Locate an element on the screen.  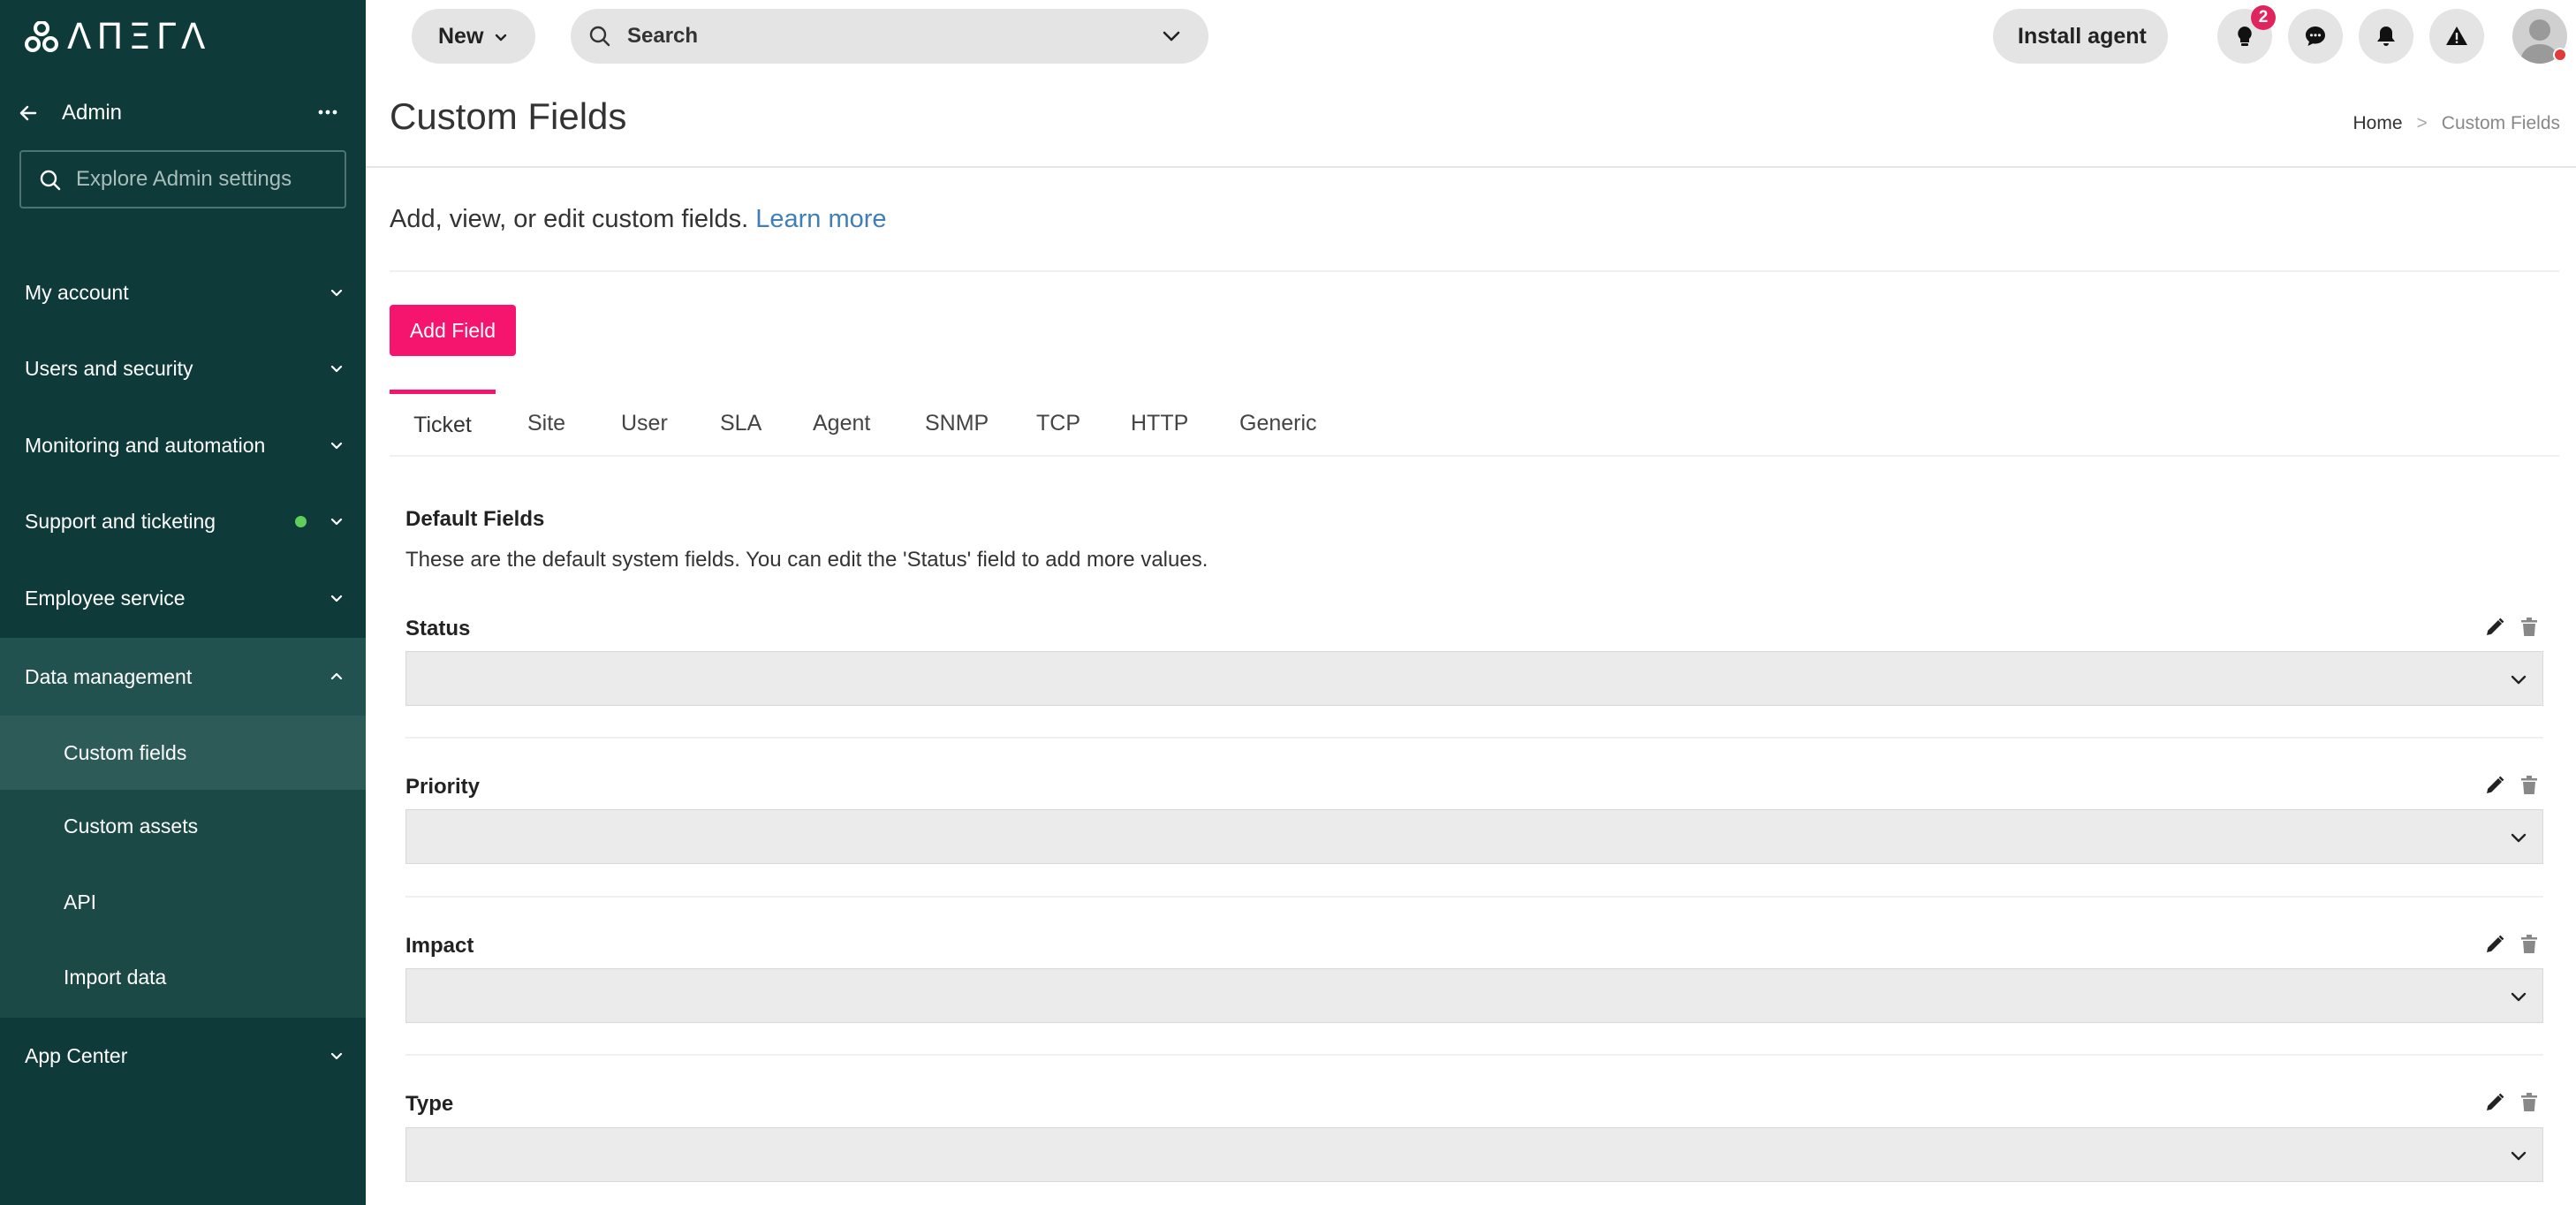
type-select is located at coordinates (1474, 1154).